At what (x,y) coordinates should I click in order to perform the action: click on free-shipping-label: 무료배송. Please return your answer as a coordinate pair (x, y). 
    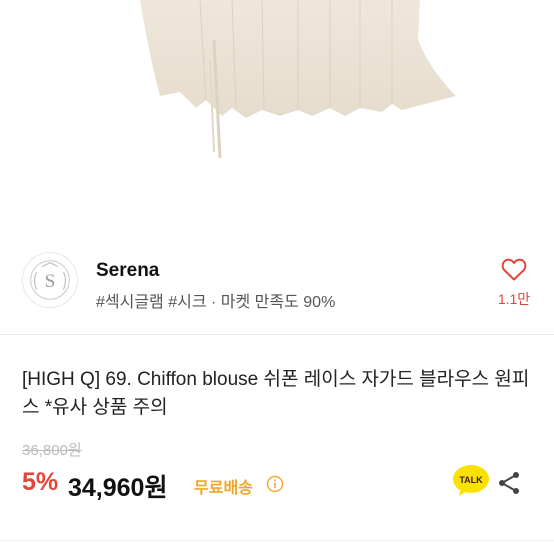
    Looking at the image, I should click on (223, 488).